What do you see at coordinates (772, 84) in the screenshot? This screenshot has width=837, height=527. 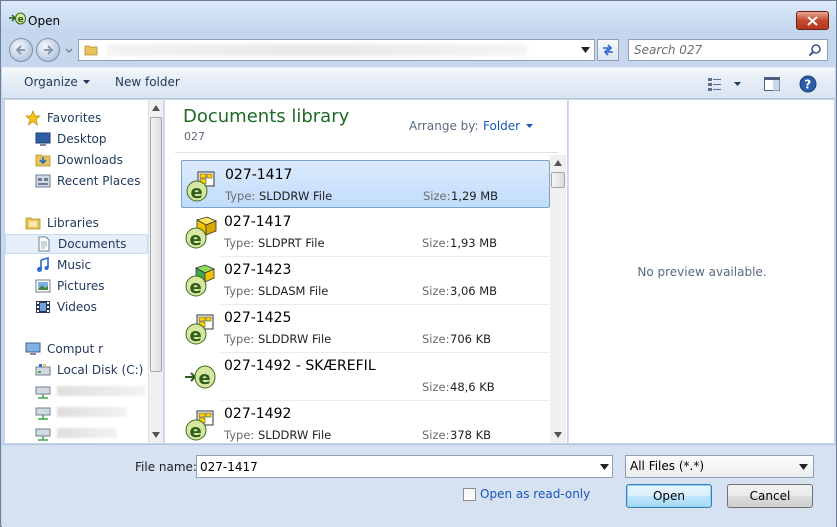 I see `preview-pane-icon` at bounding box center [772, 84].